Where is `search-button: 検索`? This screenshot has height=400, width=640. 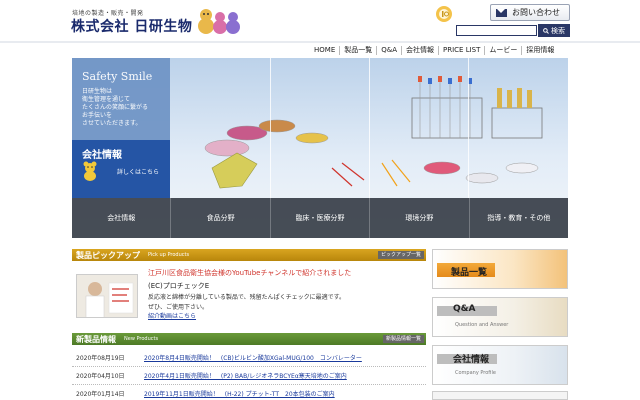
search-button: 検索 is located at coordinates (554, 30).